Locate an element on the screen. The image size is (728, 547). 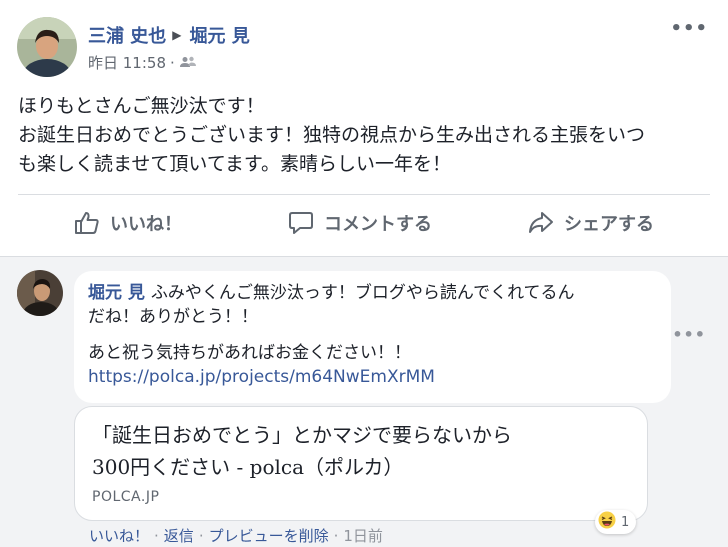
reaction-count: 1 is located at coordinates (625, 522).